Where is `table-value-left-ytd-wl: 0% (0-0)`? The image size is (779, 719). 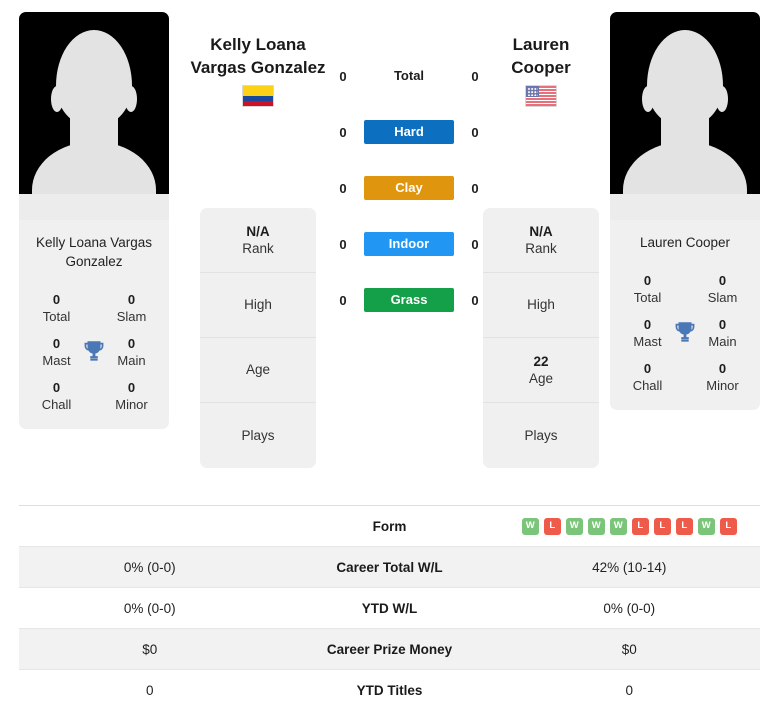 table-value-left-ytd-wl: 0% (0-0) is located at coordinates (149, 608).